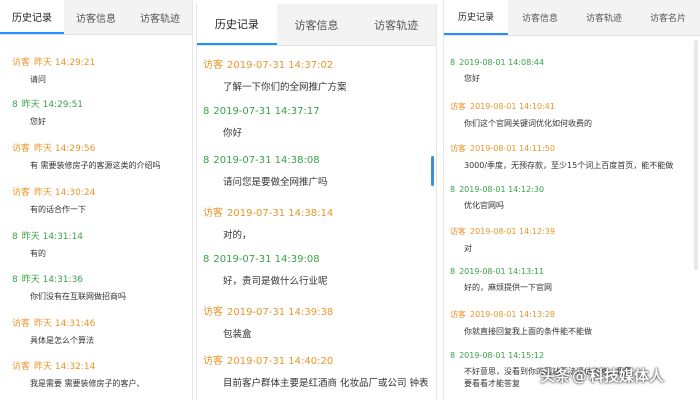 The image size is (700, 400). What do you see at coordinates (266, 259) in the screenshot?
I see `message-time: 2019-07-31 14:39:08` at bounding box center [266, 259].